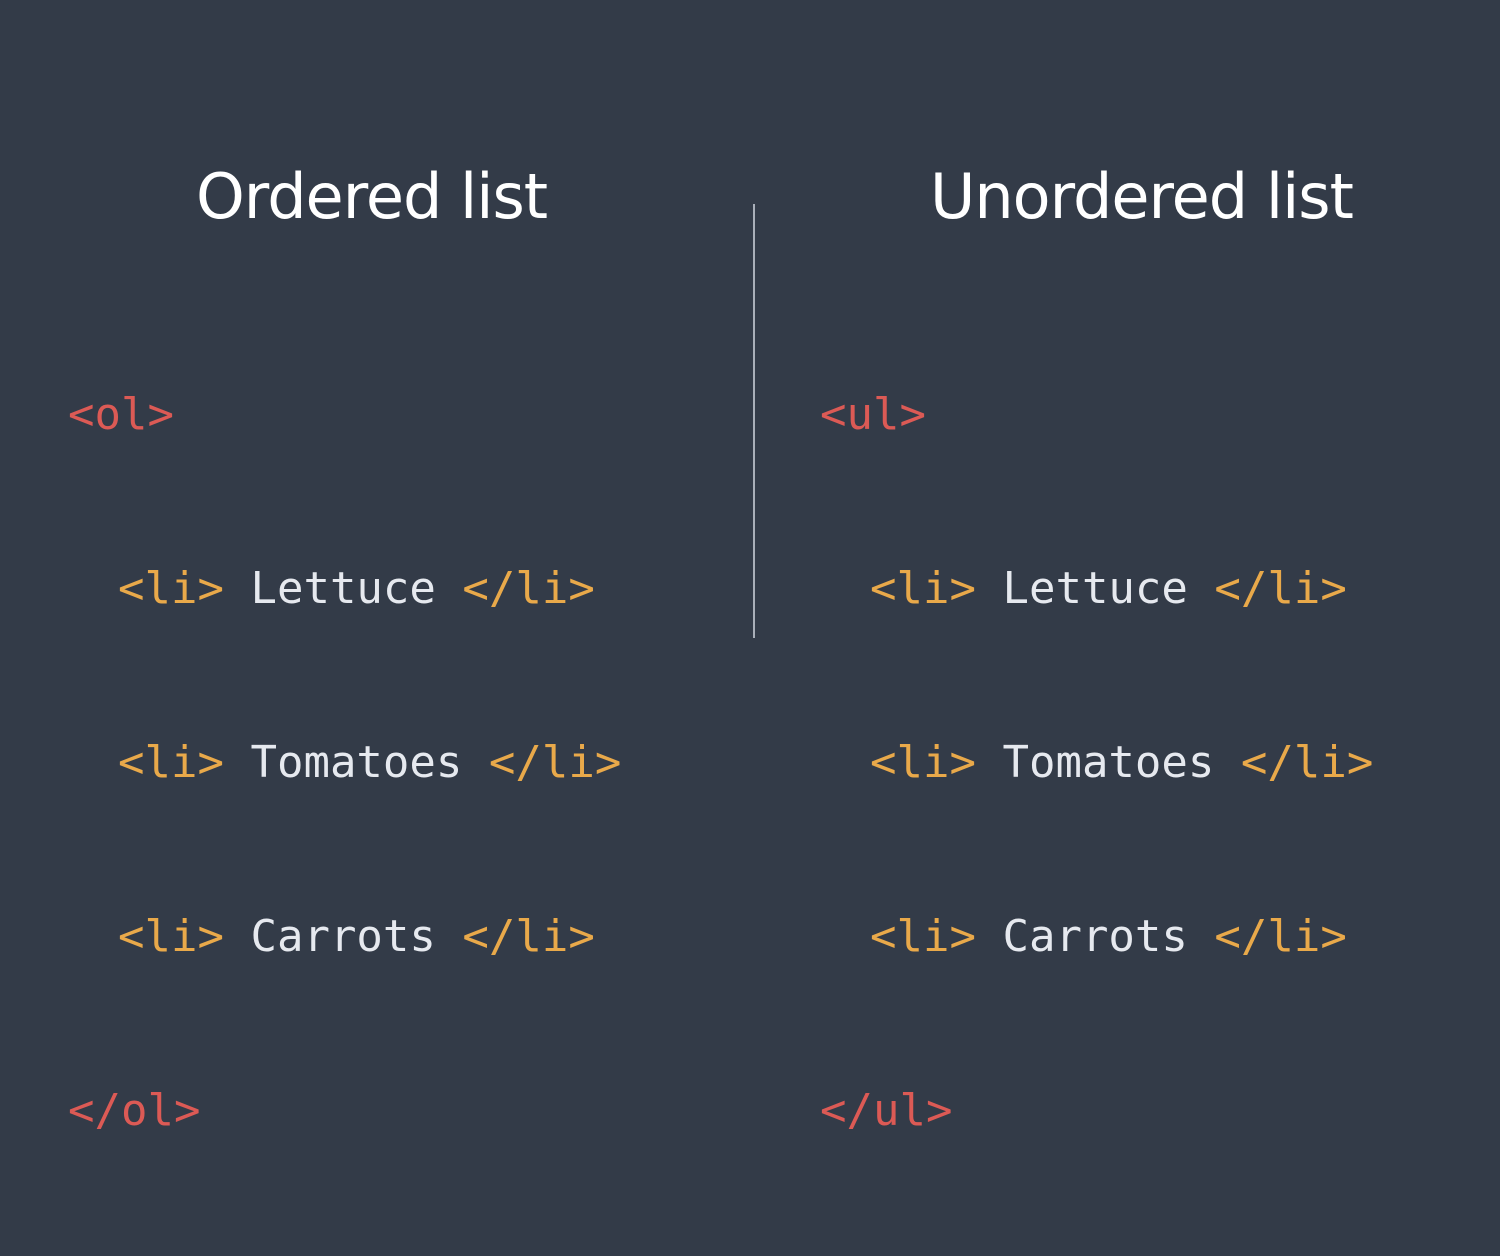 The width and height of the screenshot is (1500, 1256). Describe the element at coordinates (344, 415) in the screenshot. I see `ol-open-line: <ol>` at that location.